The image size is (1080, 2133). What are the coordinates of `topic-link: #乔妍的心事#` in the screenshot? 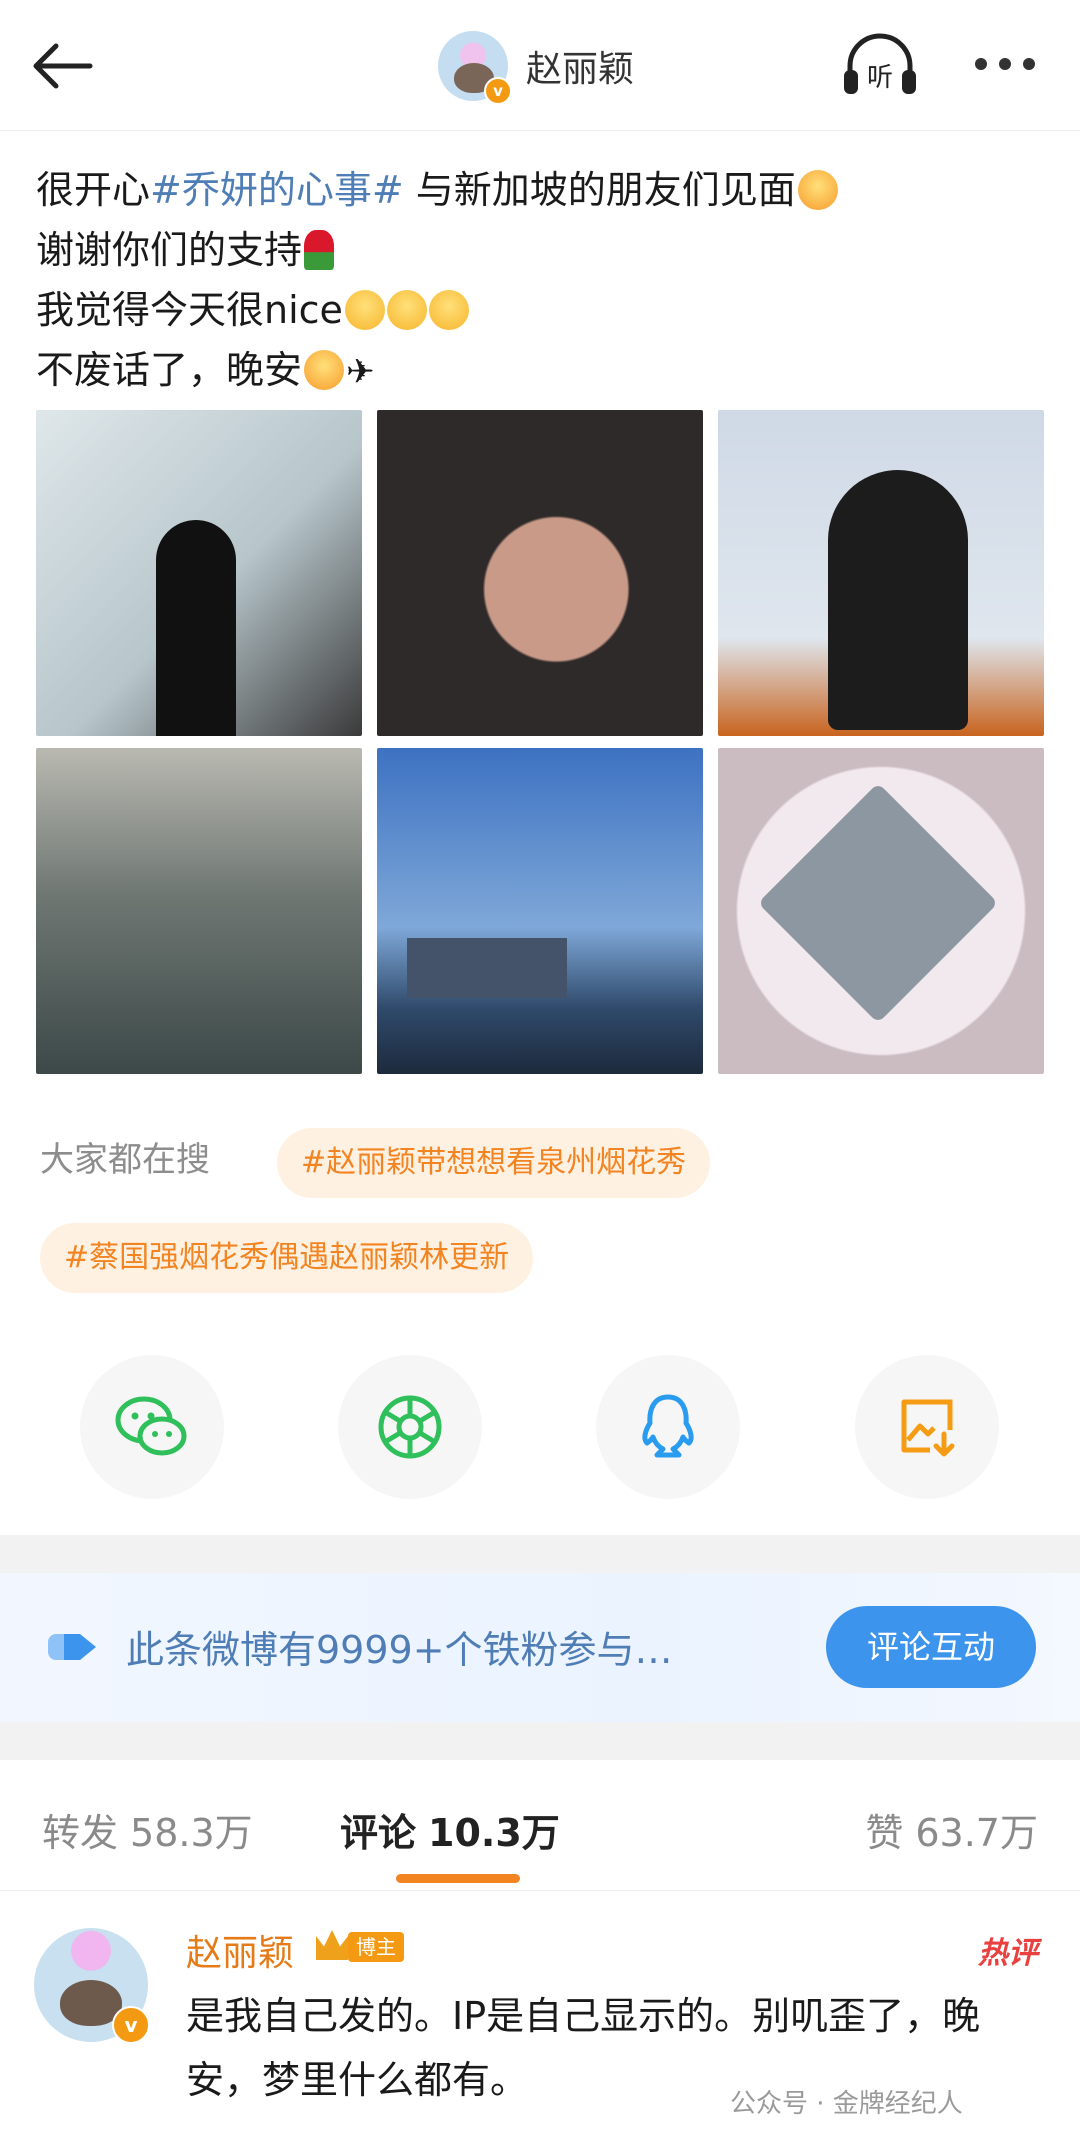 It's located at (277, 190).